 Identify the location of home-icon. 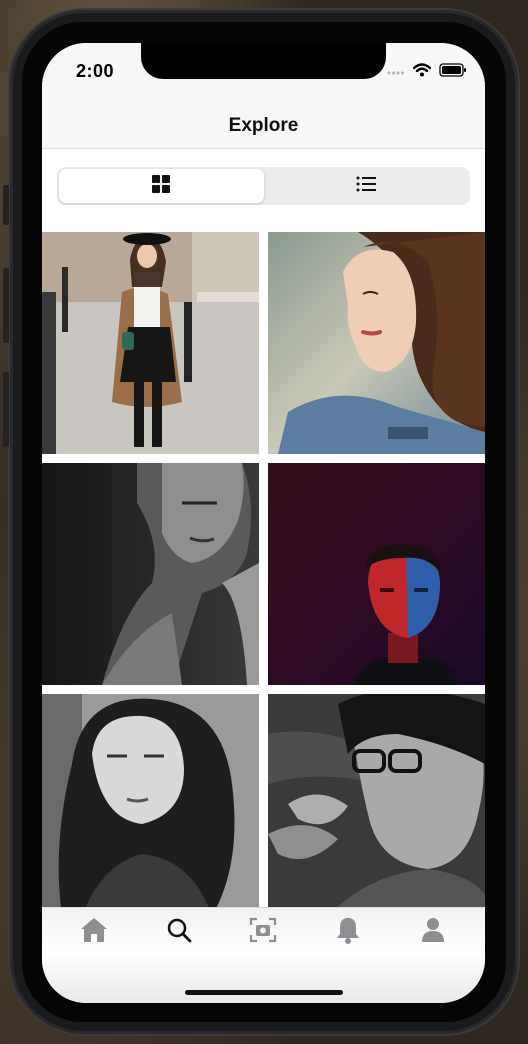
(94, 932).